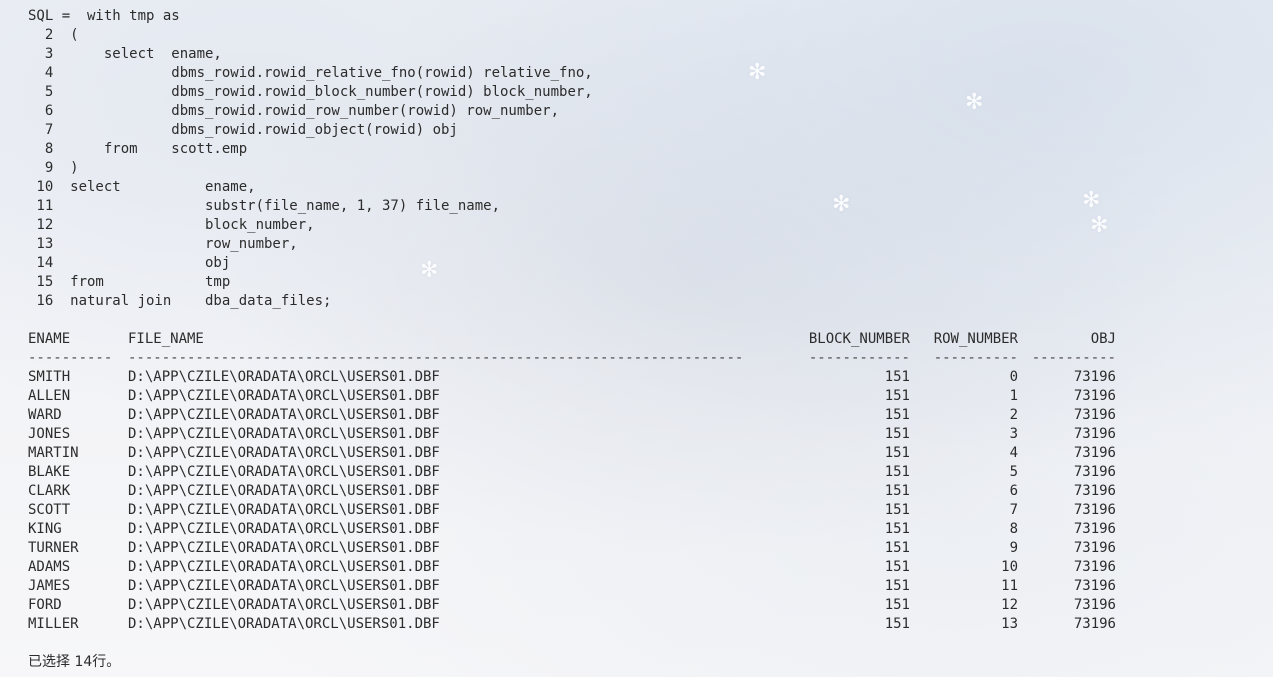 This screenshot has width=1273, height=677. What do you see at coordinates (49, 567) in the screenshot?
I see `cell-ename: ADAMS` at bounding box center [49, 567].